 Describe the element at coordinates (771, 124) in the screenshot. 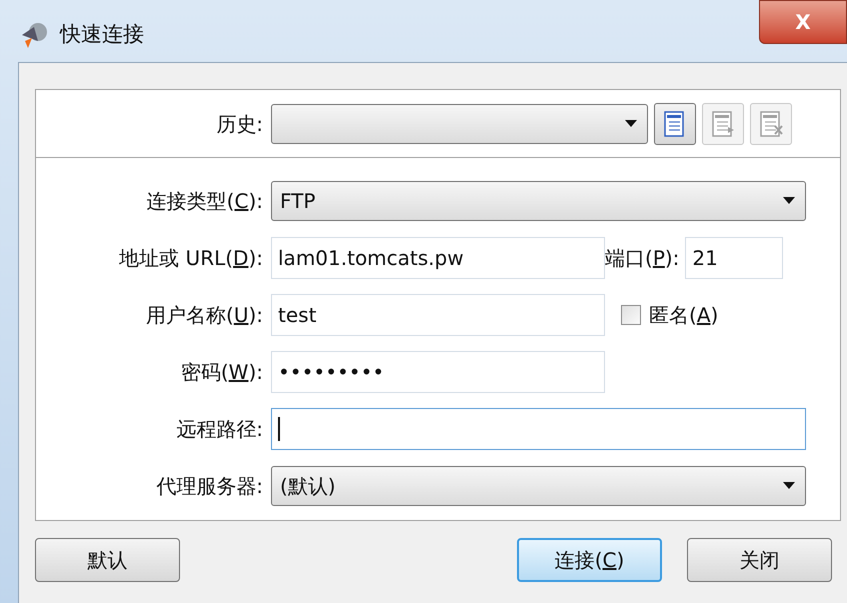

I see `history-delete-icon` at that location.